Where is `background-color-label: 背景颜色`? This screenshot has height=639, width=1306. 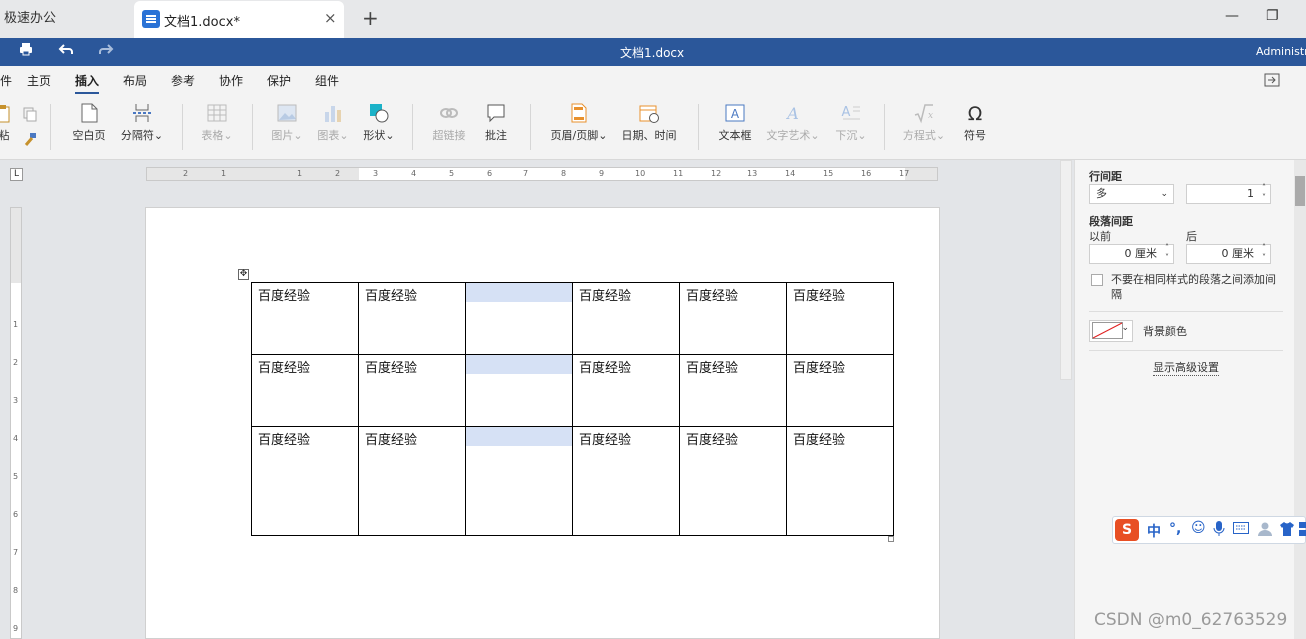 background-color-label: 背景颜色 is located at coordinates (1165, 331).